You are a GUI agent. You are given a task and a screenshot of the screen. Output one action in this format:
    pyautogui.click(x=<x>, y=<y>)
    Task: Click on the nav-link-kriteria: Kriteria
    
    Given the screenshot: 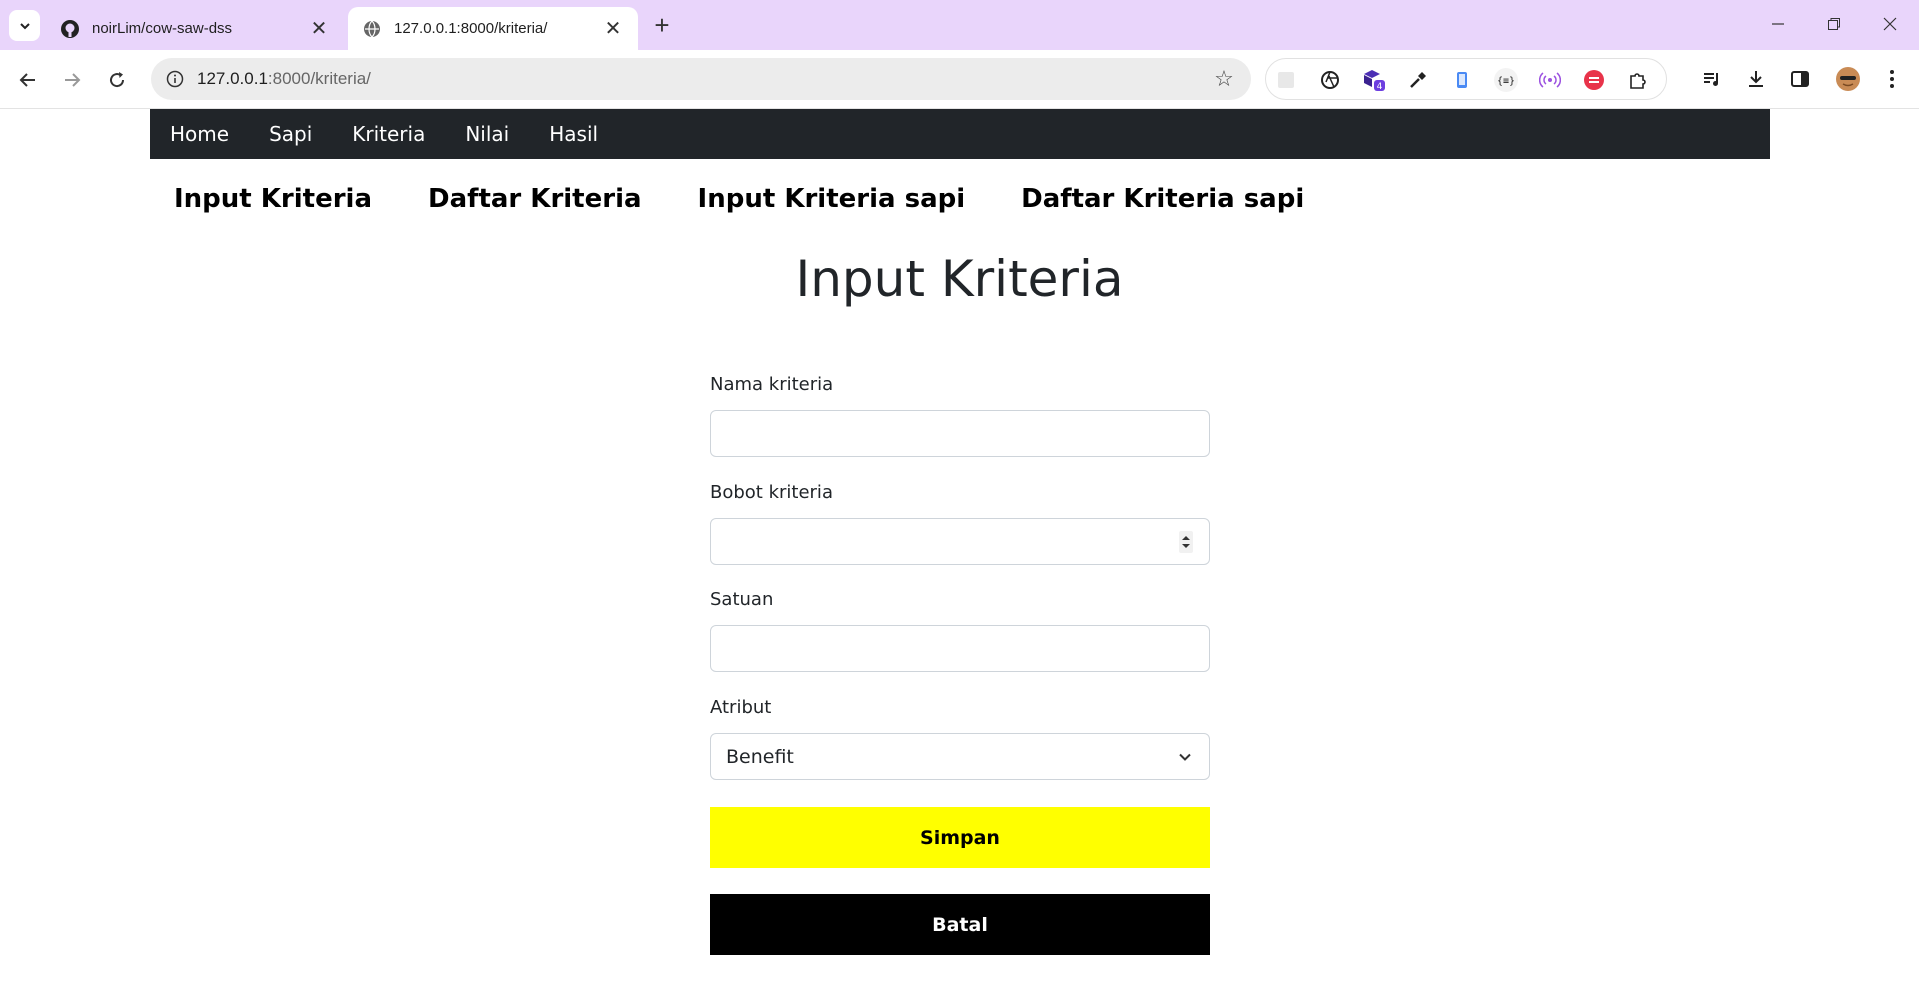 What is the action you would take?
    pyautogui.click(x=388, y=134)
    